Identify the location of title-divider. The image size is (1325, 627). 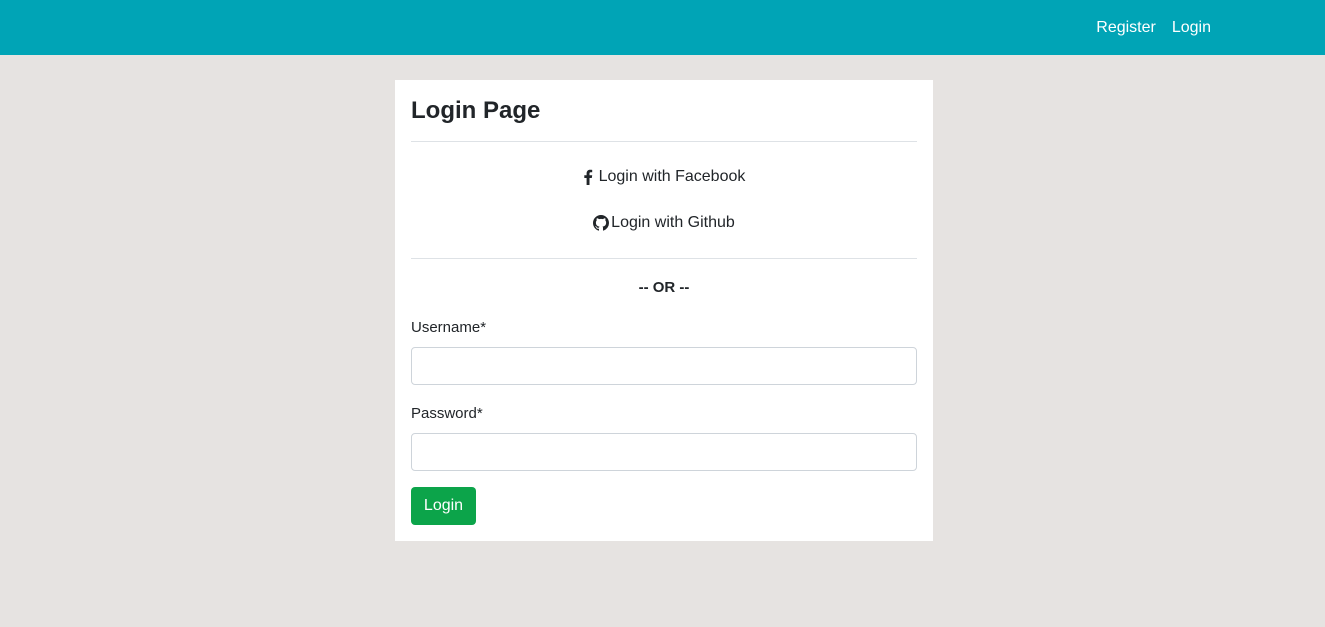
(664, 141).